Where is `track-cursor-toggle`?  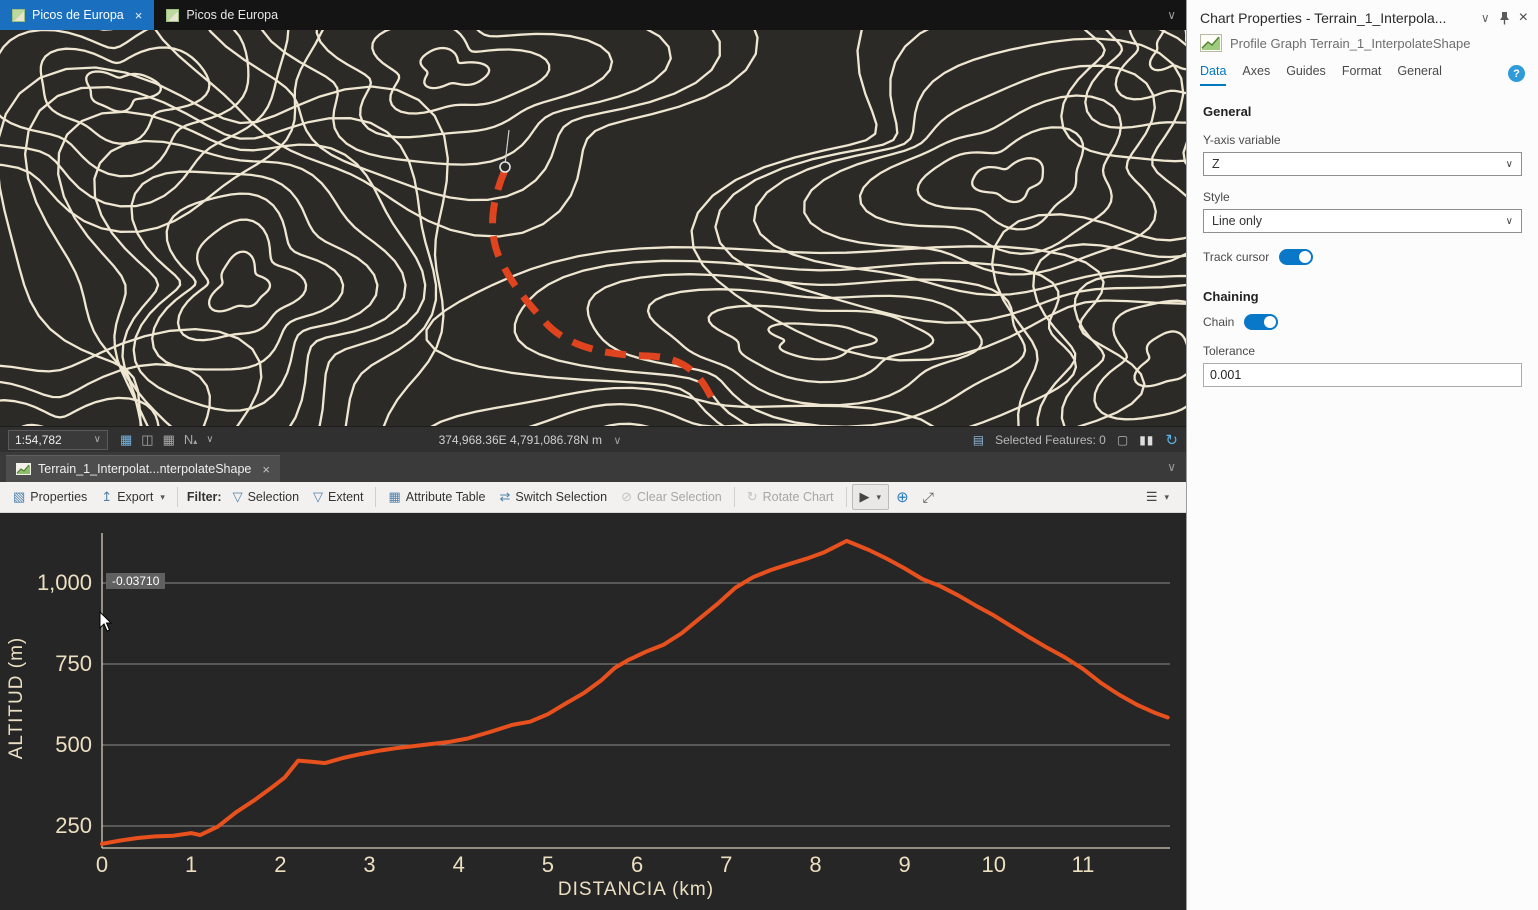
track-cursor-toggle is located at coordinates (1296, 257).